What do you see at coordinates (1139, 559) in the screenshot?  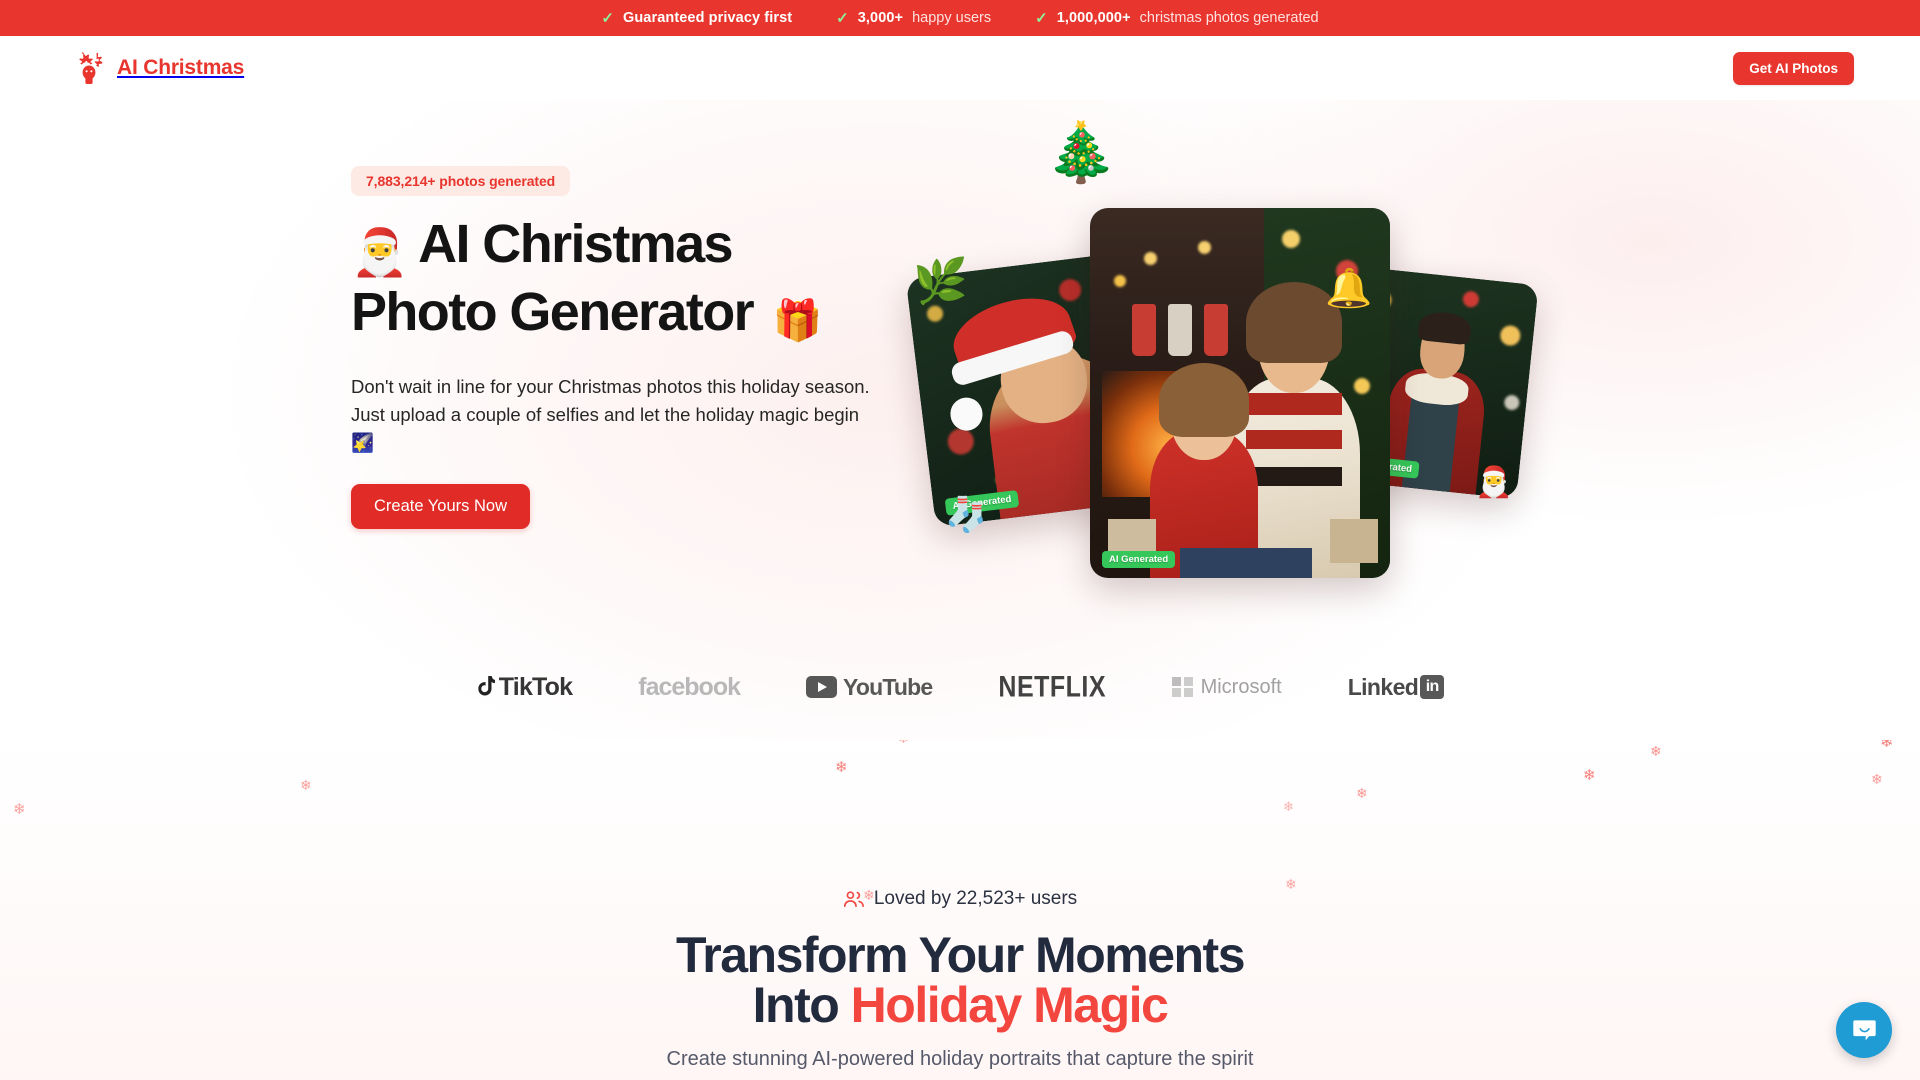 I see `ai-generated-badge: AI Generated` at bounding box center [1139, 559].